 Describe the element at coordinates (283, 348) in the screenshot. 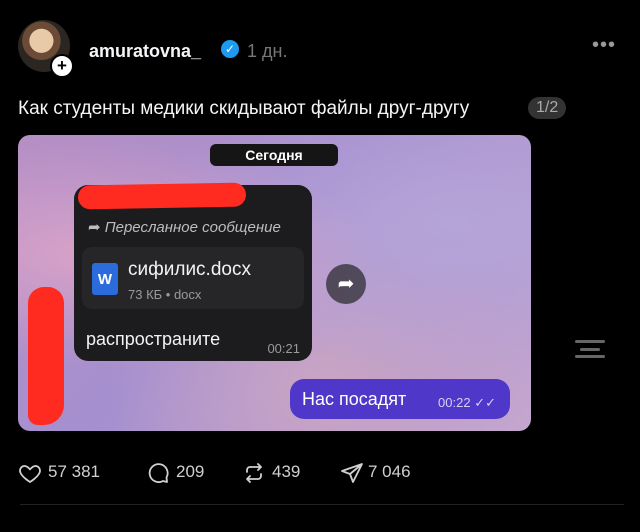

I see `incoming-message-time: 00:21` at that location.